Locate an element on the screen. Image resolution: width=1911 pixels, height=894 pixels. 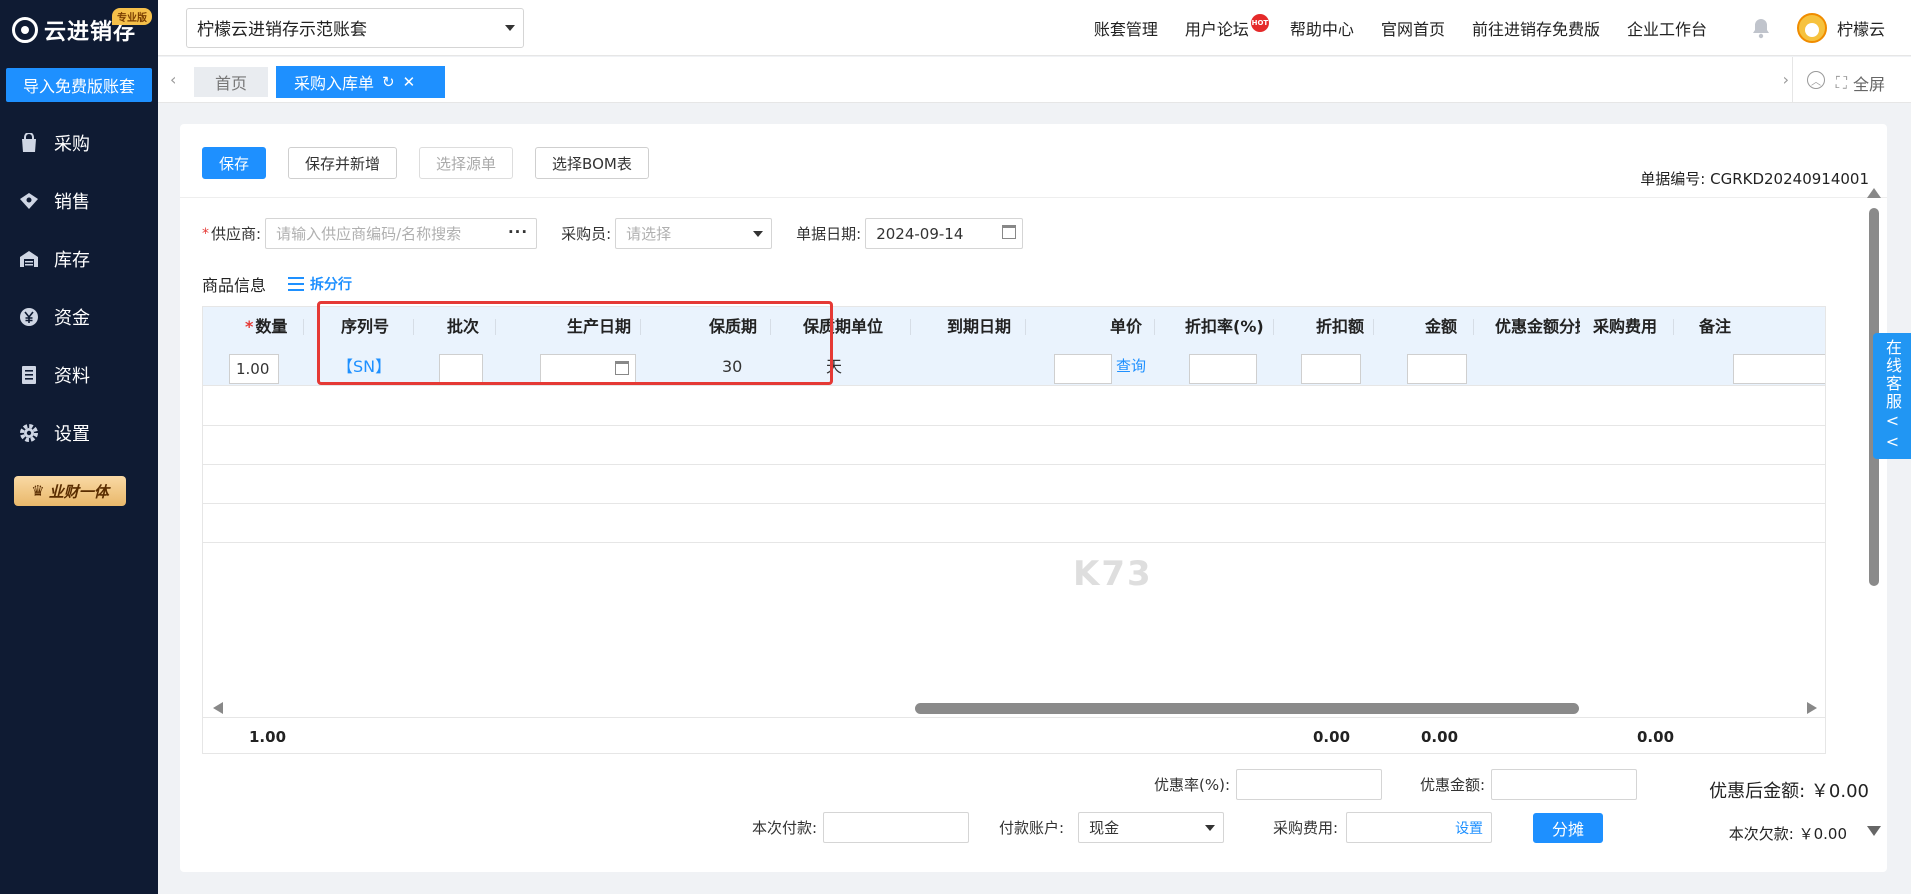
save-button: 保存 is located at coordinates (234, 163).